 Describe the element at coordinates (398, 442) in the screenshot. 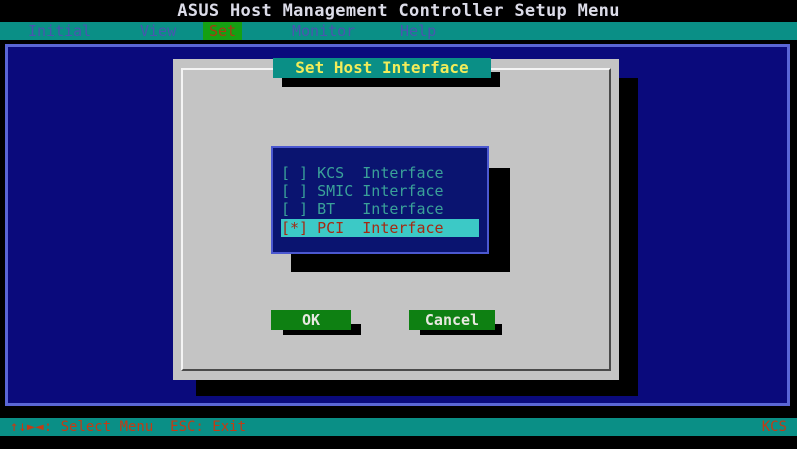

I see `bottom-strip` at that location.